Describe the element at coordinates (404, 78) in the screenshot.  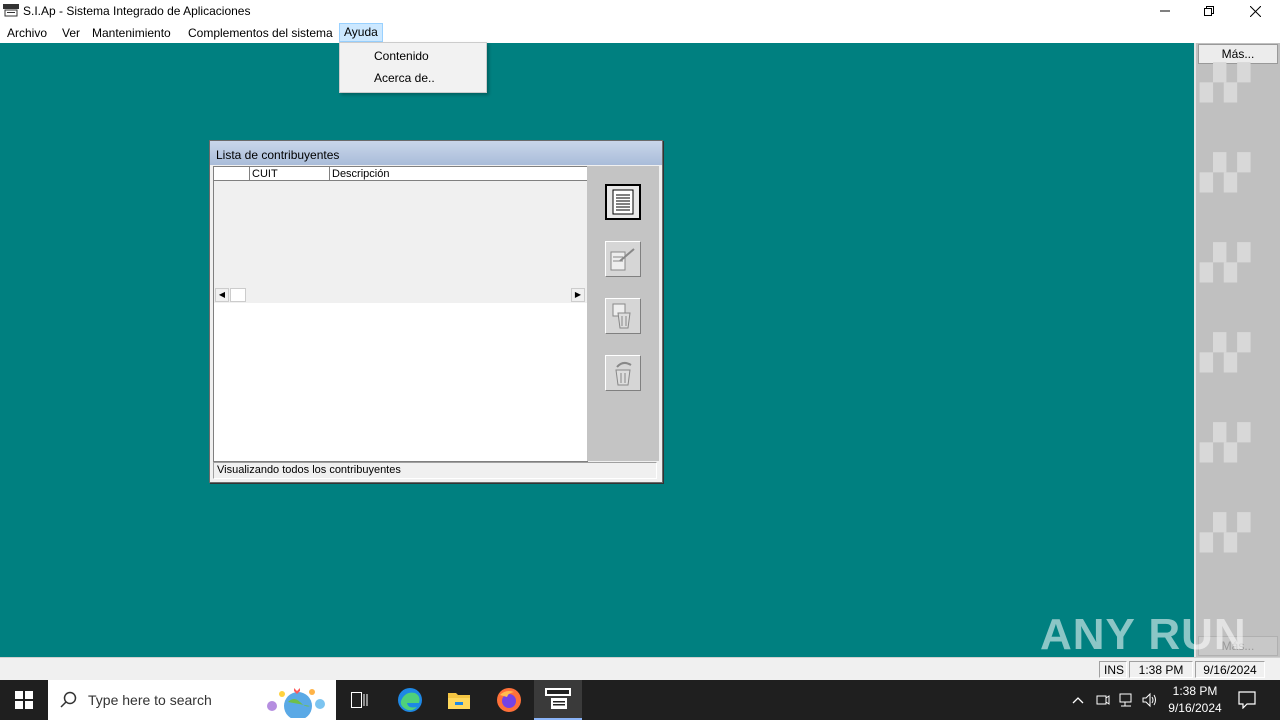
I see `menu-item-acerca: Acerca de..` at that location.